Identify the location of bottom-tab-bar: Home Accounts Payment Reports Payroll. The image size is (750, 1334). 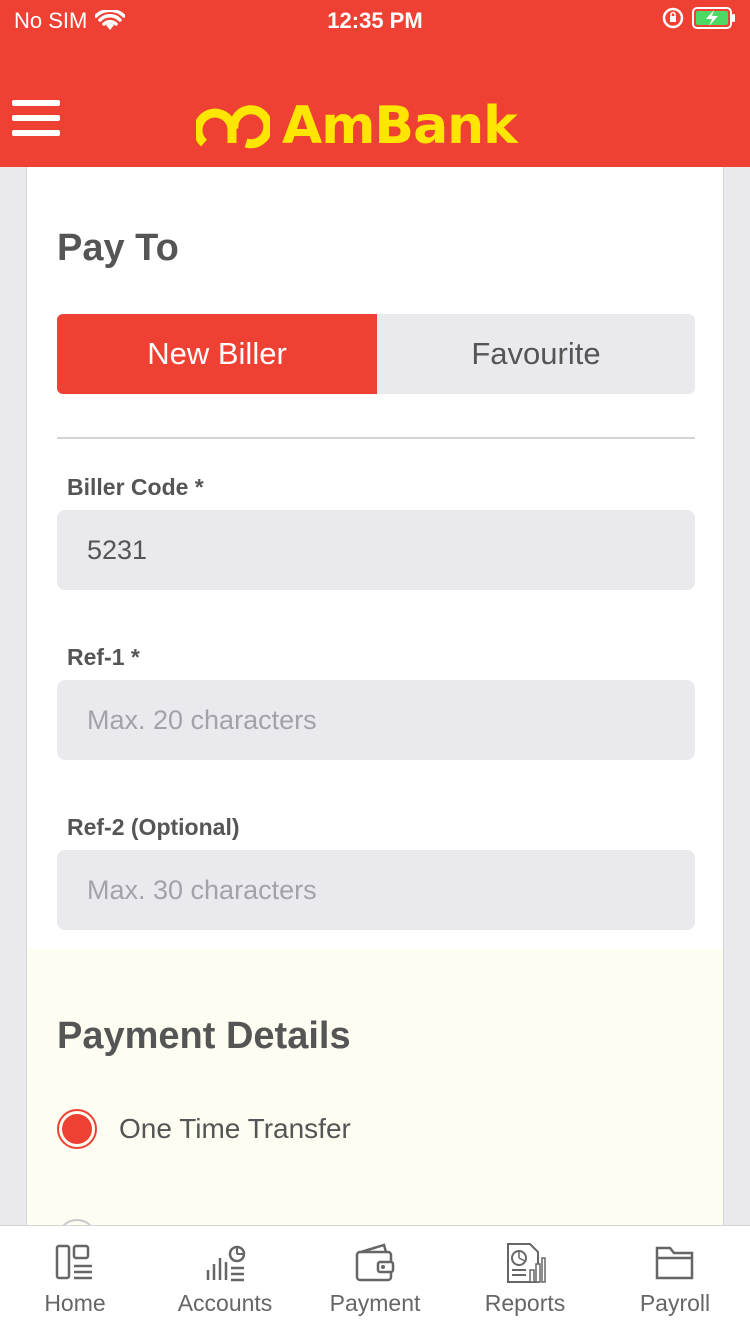
(375, 1279).